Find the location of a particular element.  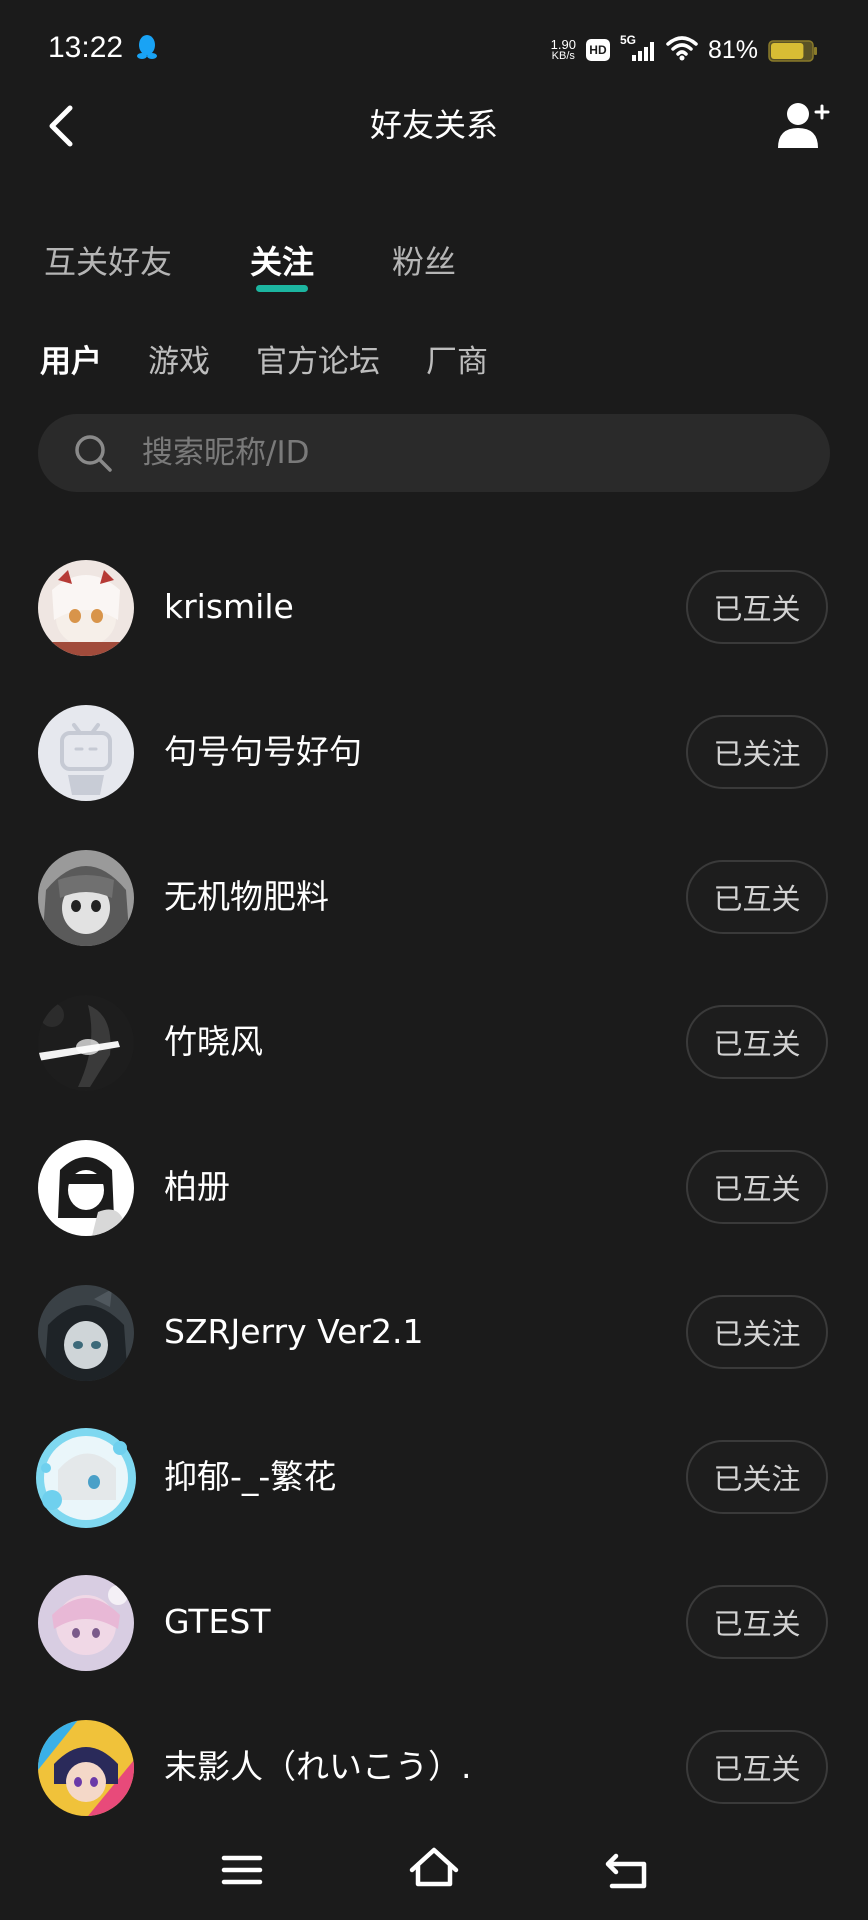

sub-tabs: 用户 游戏 官方论坛 厂商 is located at coordinates (287, 364).